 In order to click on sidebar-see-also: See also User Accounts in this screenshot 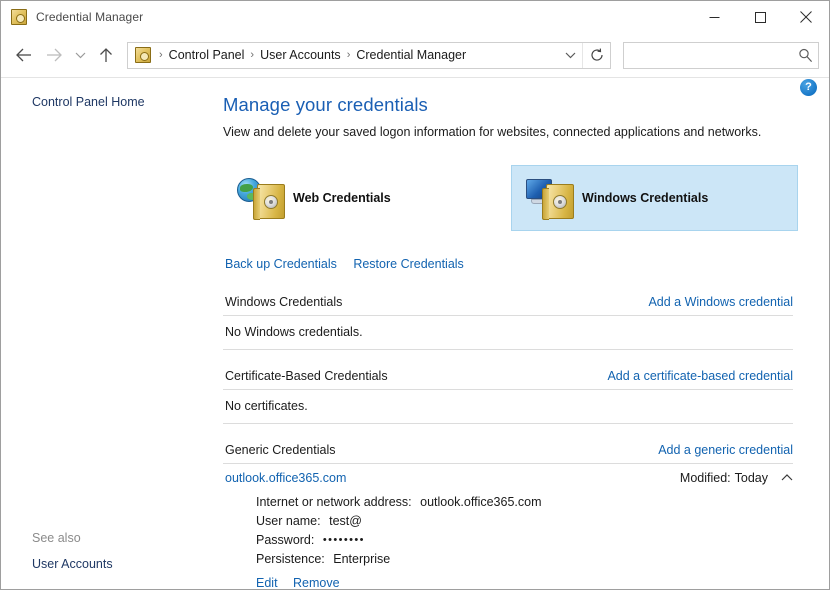, I will do `click(107, 552)`.